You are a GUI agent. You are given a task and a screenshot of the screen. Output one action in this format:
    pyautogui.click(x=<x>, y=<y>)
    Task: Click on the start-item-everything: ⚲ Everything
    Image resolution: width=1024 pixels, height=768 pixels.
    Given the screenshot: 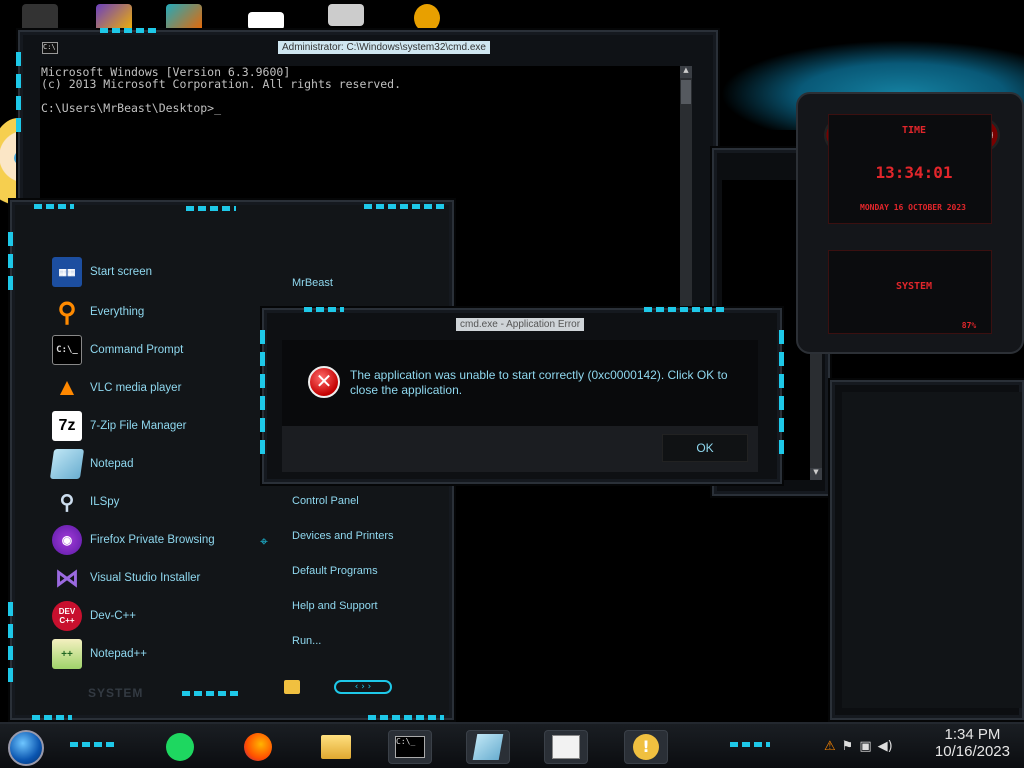 What is the action you would take?
    pyautogui.click(x=167, y=312)
    